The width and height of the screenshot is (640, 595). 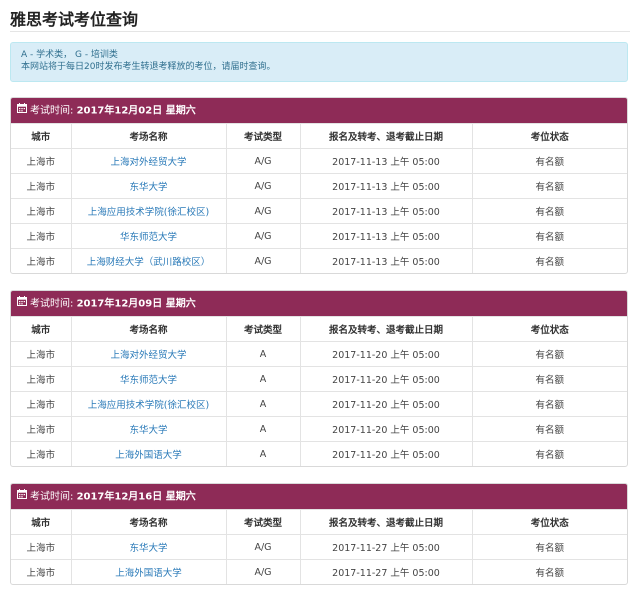 I want to click on session-header: 考试时间: 2017年12月02日 星期六, so click(x=319, y=110).